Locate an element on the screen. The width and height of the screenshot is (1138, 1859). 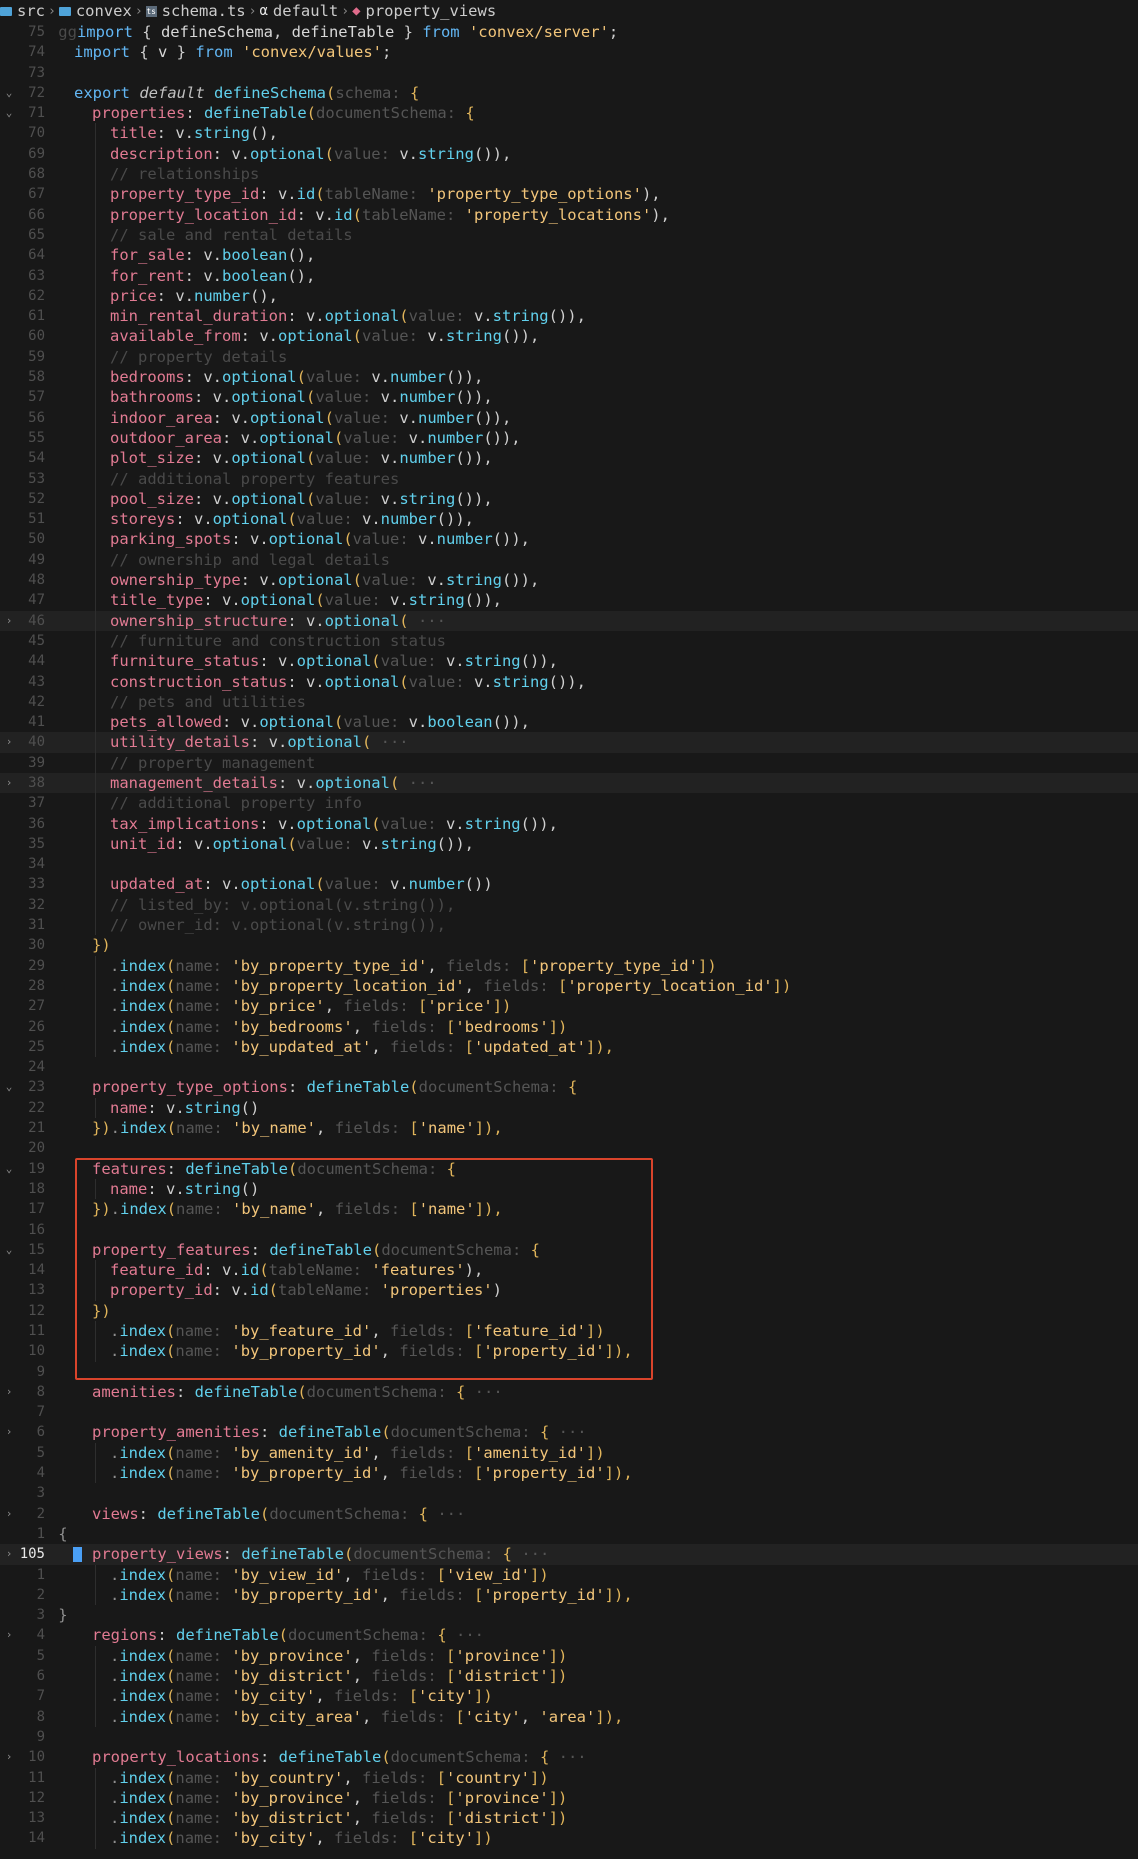
code-line: 30}) is located at coordinates (569, 945).